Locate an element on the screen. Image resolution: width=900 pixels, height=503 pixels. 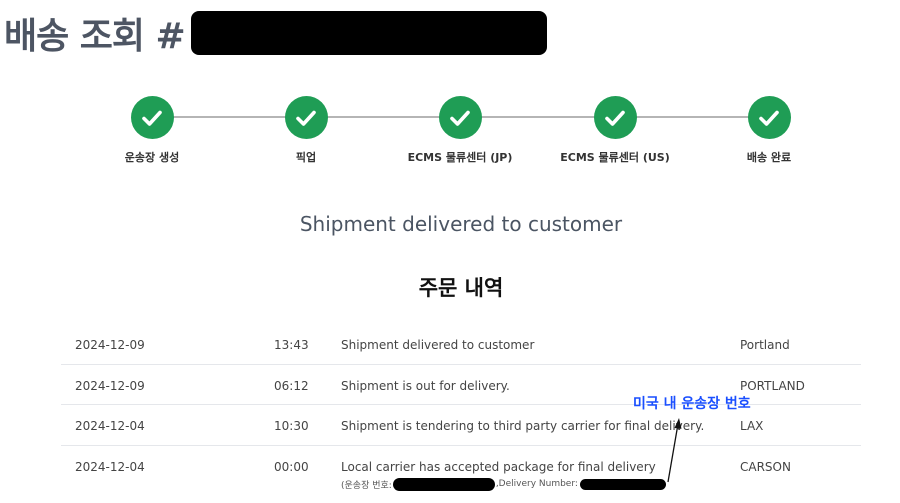
shipment-status: Shipment delivered to customer is located at coordinates (461, 224).